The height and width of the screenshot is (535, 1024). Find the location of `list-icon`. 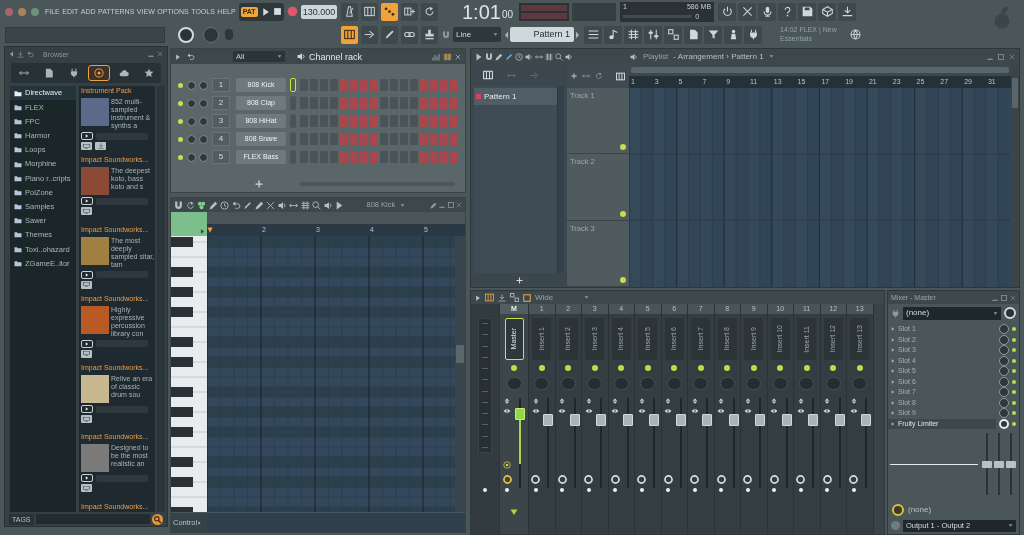

list-icon is located at coordinates (593, 34).